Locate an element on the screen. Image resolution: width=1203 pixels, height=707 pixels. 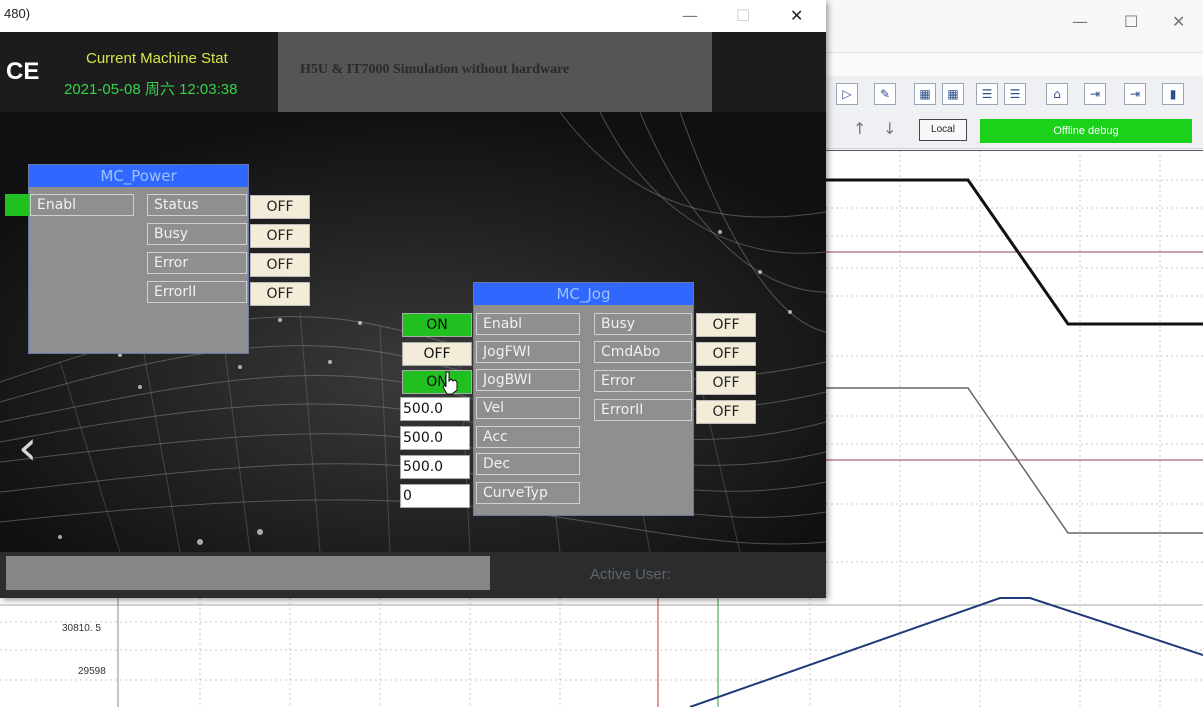
align-icon: ☰ is located at coordinates (987, 94).